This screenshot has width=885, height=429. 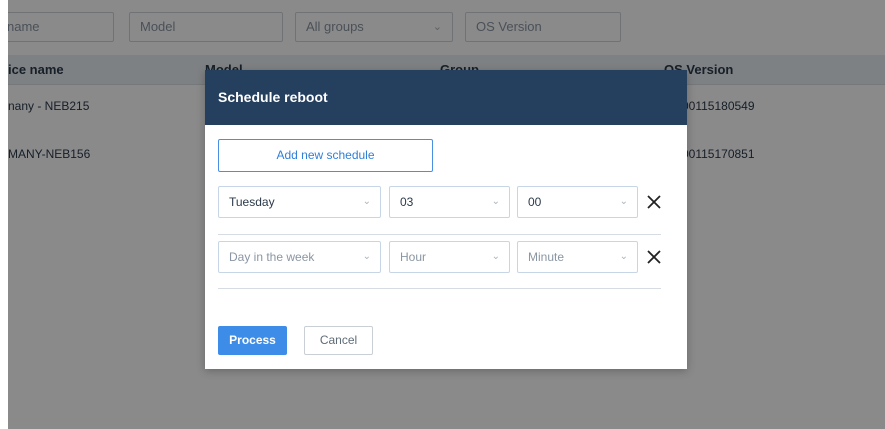 What do you see at coordinates (252, 202) in the screenshot?
I see `day-value: Tuesday` at bounding box center [252, 202].